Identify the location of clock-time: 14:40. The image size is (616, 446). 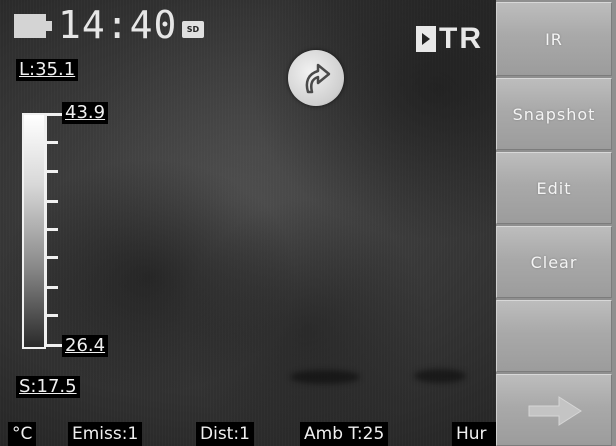
(118, 25).